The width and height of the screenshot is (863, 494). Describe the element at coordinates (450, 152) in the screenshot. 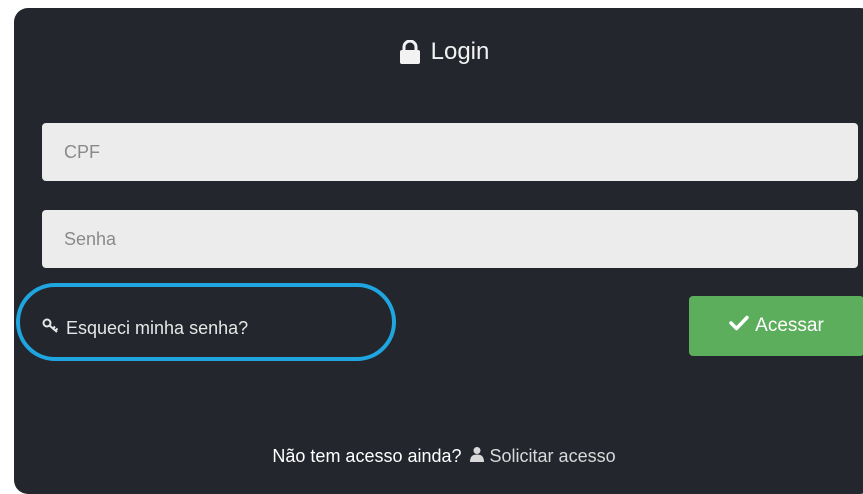

I see `cpf-input` at that location.